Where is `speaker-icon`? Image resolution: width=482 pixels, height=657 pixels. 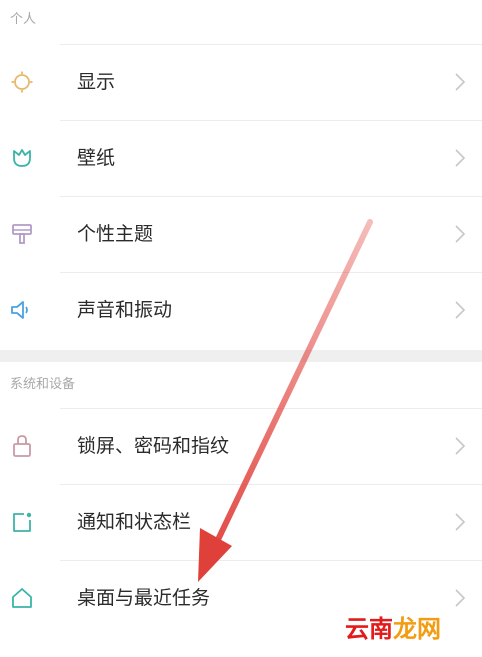
speaker-icon is located at coordinates (19, 310).